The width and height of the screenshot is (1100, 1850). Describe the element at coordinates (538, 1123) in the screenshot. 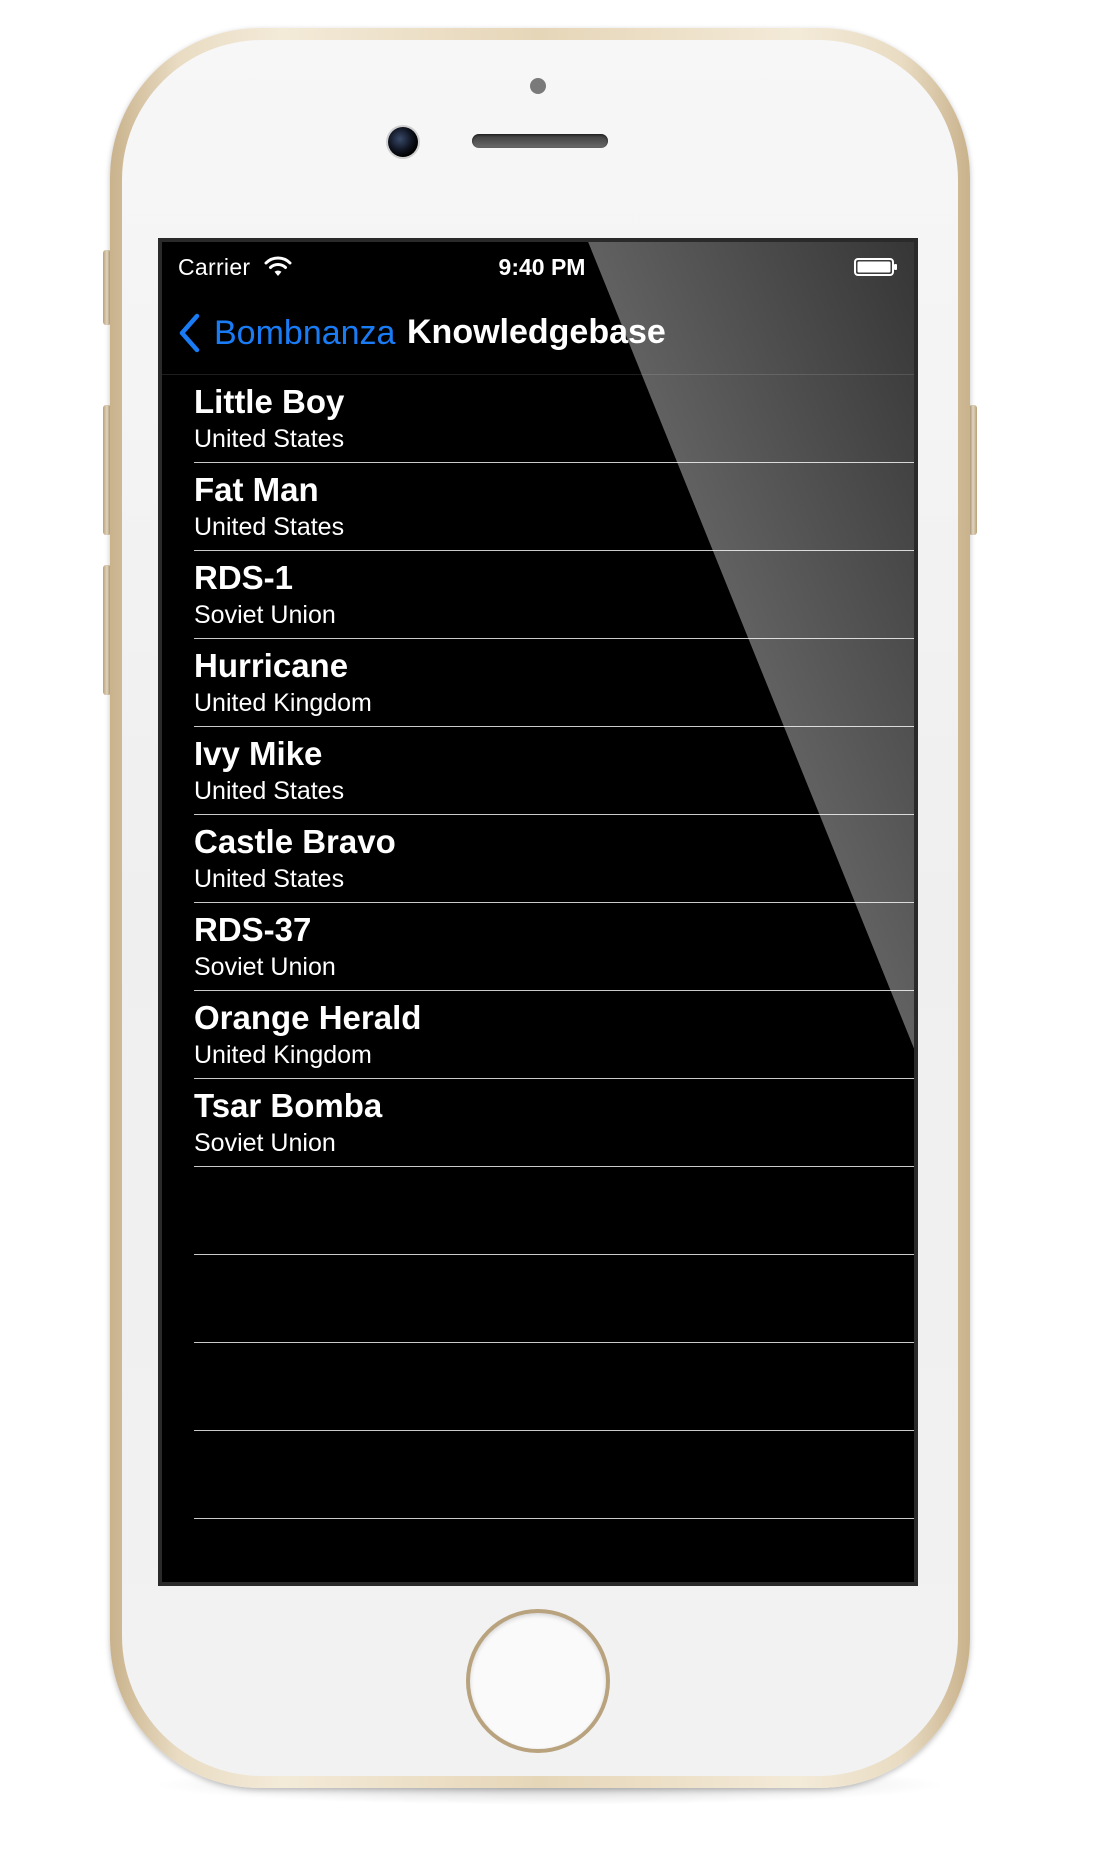

I see `list-item: Tsar Bomba Soviet Union` at that location.